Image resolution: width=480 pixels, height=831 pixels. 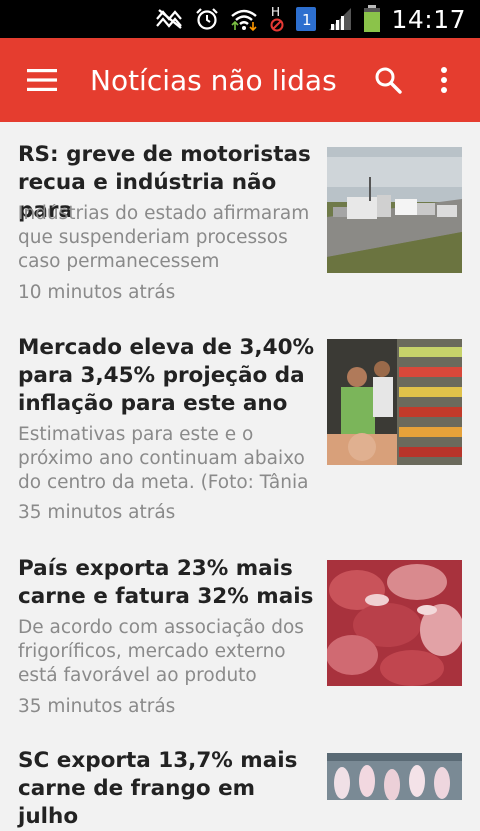 I want to click on svg-text: 1, so click(x=307, y=20).